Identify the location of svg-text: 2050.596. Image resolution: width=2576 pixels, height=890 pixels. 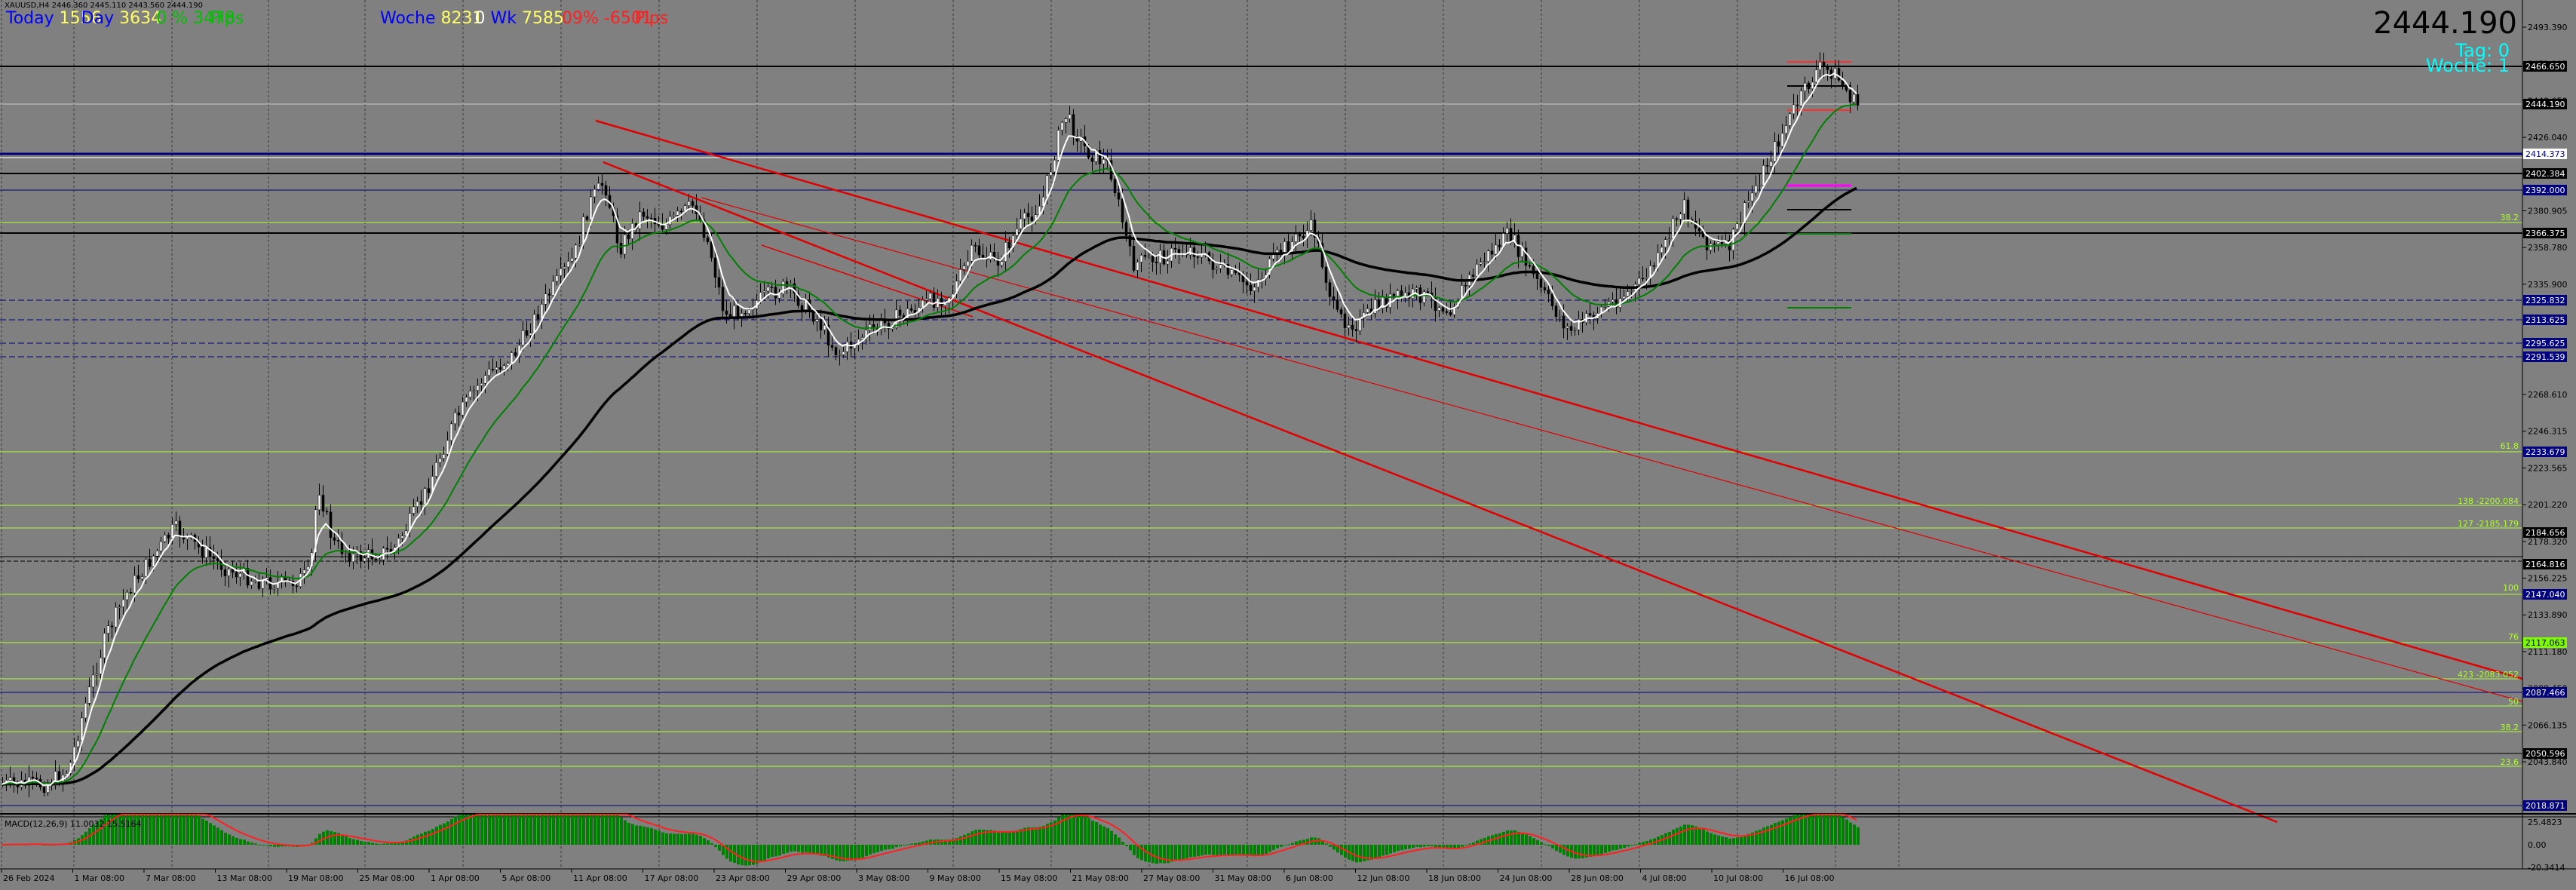
(2545, 754).